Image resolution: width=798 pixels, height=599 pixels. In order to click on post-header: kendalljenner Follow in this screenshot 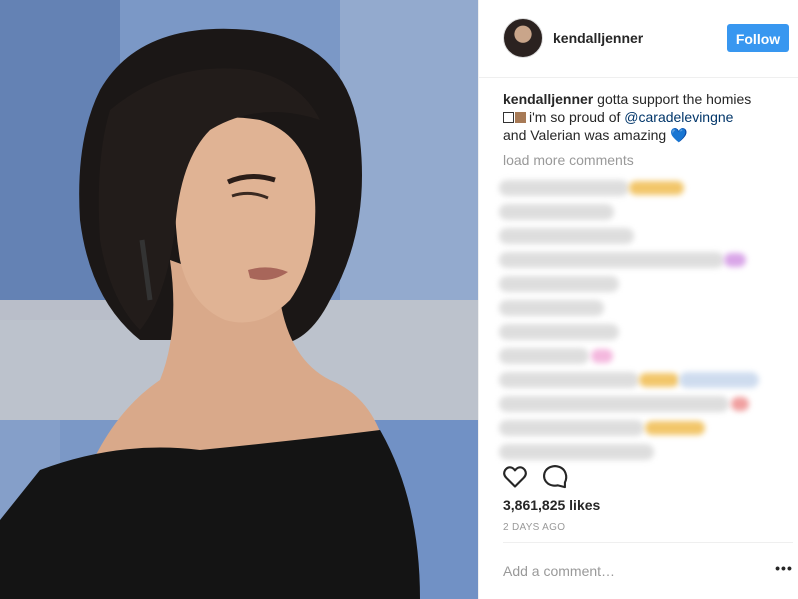, I will do `click(638, 39)`.